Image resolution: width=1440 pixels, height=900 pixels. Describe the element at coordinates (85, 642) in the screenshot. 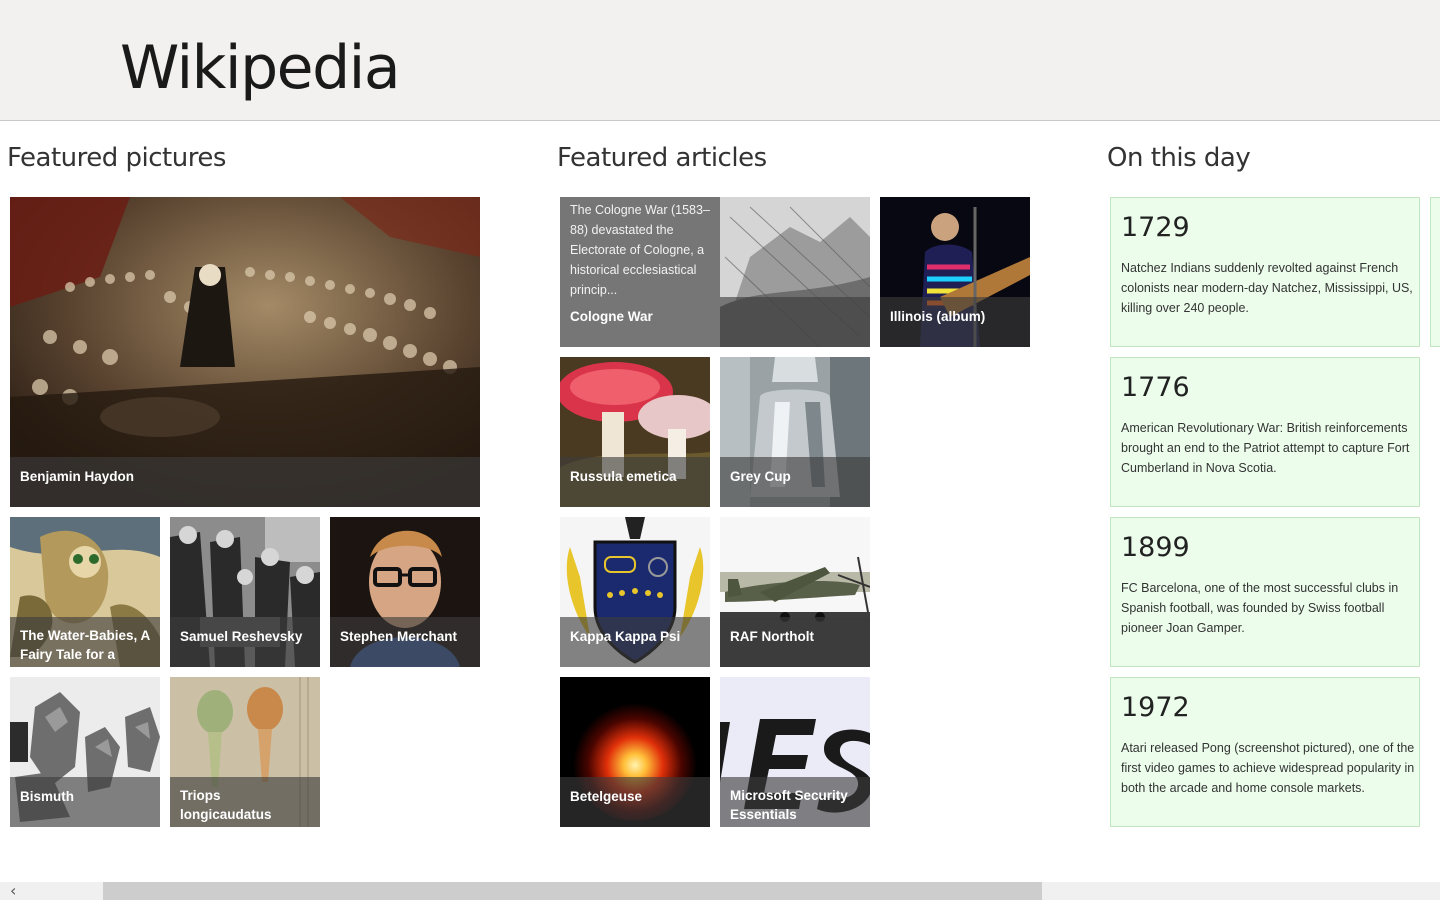

I see `tile-caption: The Water-Babies, A Fairy Tale for a` at that location.